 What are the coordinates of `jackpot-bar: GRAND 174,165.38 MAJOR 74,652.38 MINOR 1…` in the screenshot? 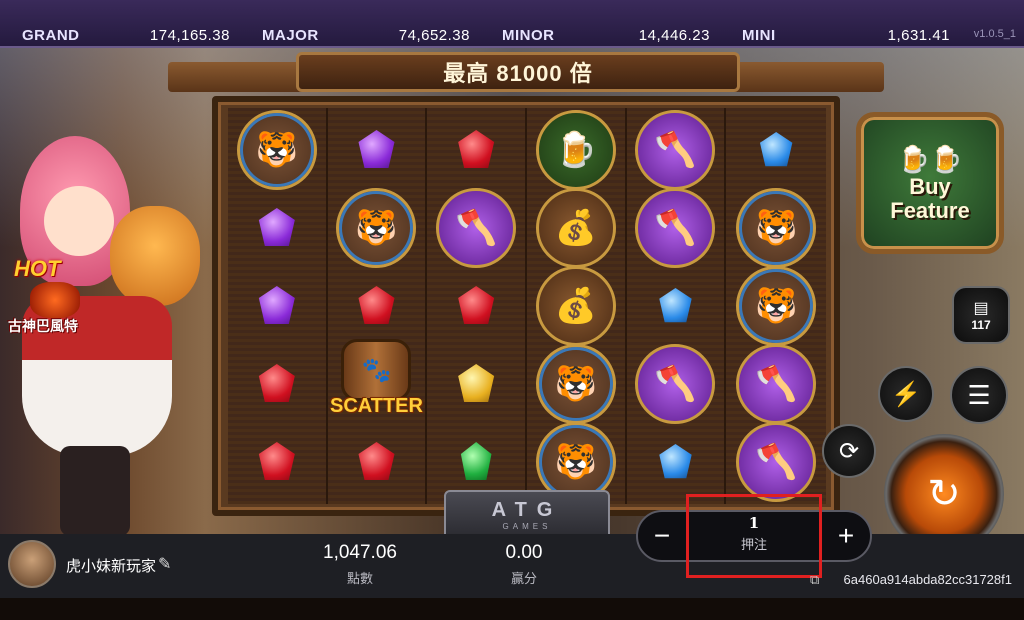 It's located at (512, 24).